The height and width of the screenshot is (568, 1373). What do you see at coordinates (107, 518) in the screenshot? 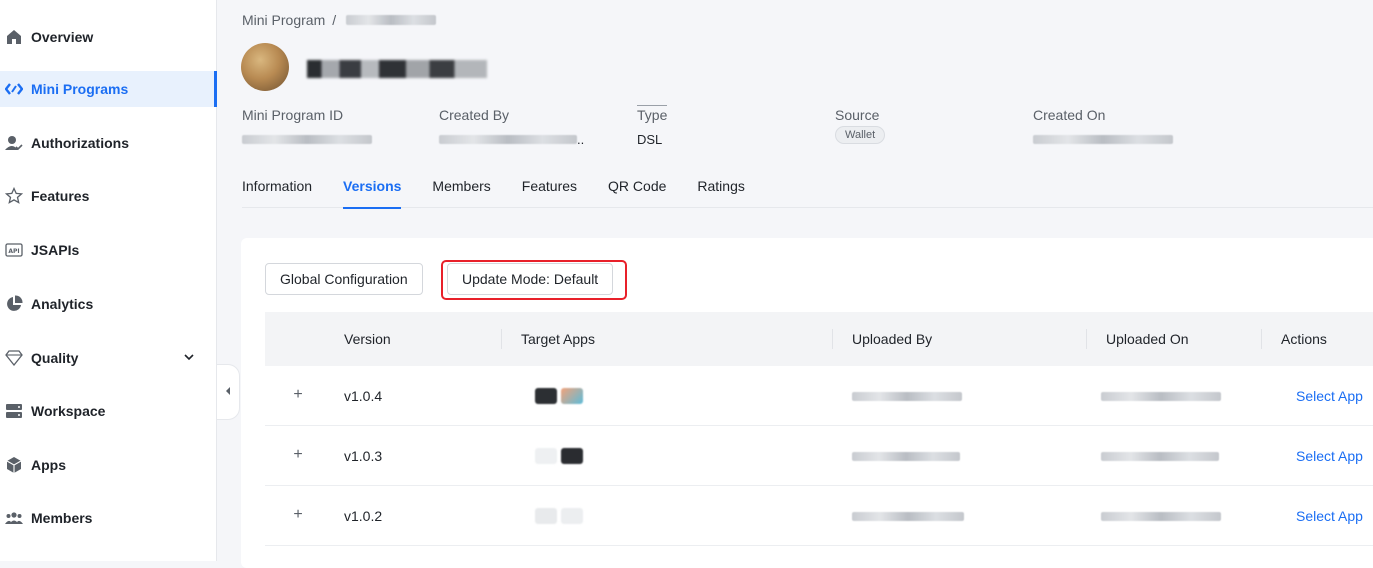
I see `sidebar-item-members: Members` at bounding box center [107, 518].